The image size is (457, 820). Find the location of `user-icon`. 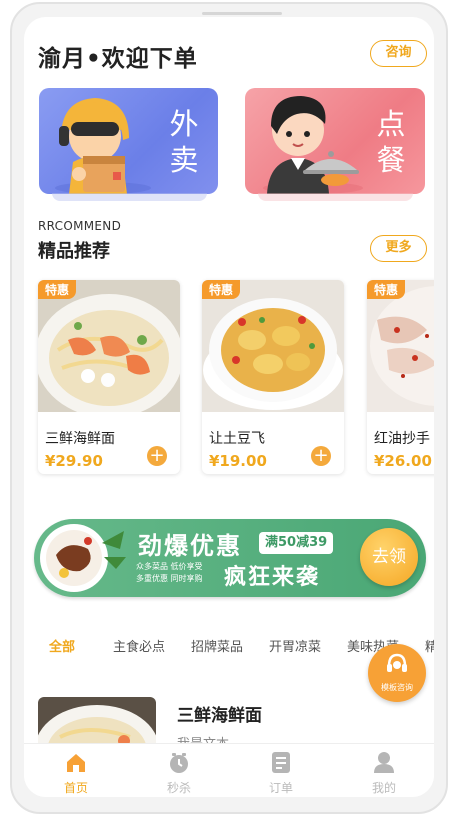

user-icon is located at coordinates (384, 762).